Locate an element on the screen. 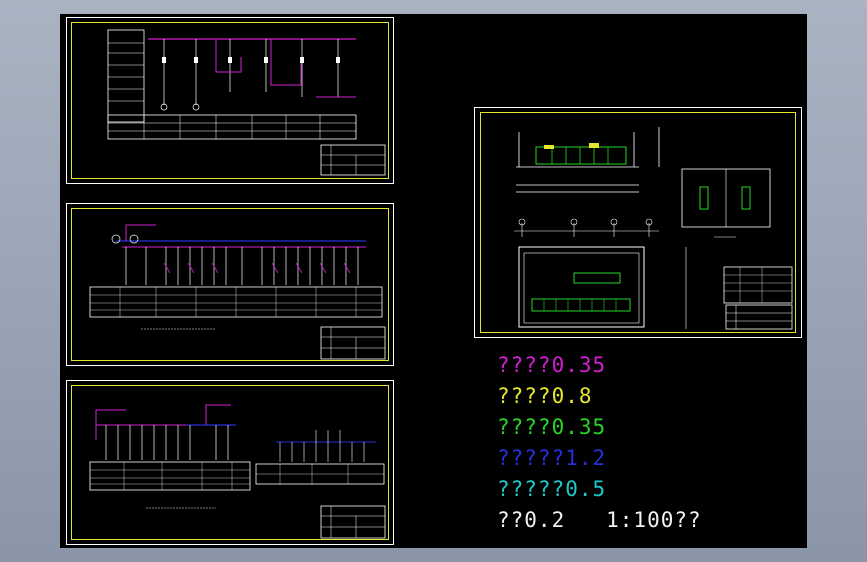 This screenshot has width=867, height=562. legend-text-2: ????0.8 is located at coordinates (545, 396).